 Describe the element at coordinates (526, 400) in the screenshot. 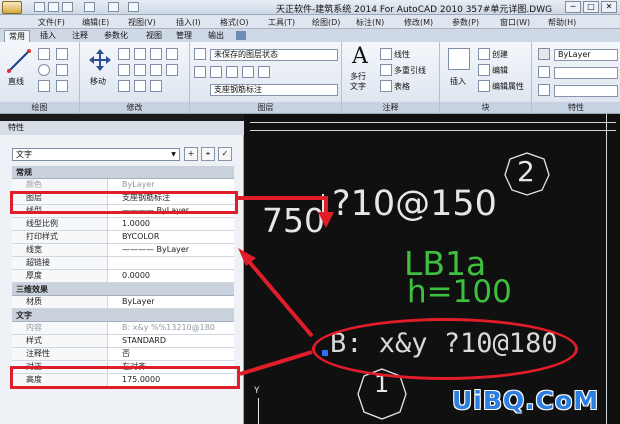

I see `watermark: UiBQ.CoM` at that location.